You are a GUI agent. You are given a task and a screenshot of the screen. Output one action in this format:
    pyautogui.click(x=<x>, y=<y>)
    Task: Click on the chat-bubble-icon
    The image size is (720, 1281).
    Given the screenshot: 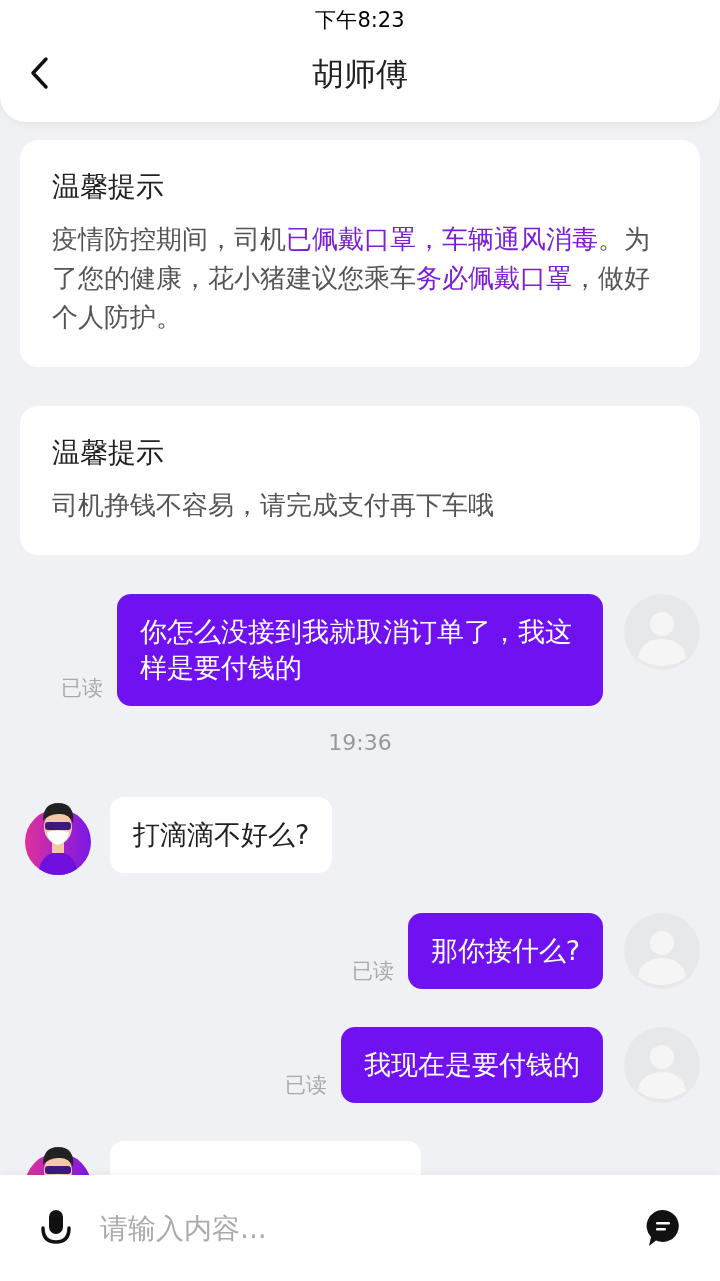 What is the action you would take?
    pyautogui.click(x=663, y=1228)
    